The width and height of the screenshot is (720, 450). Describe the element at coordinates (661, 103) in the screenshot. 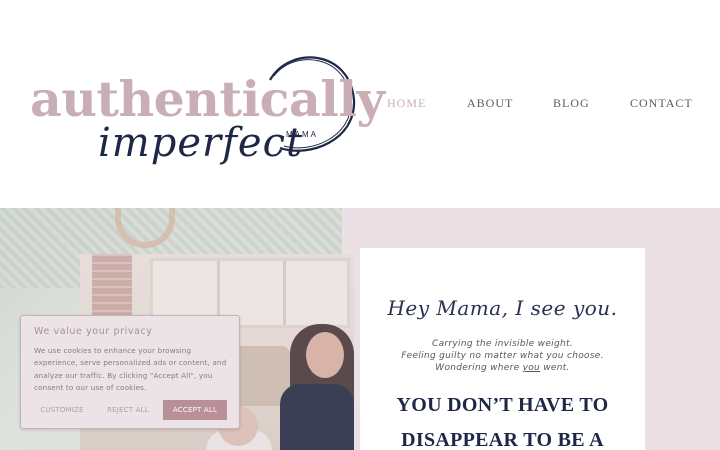

I see `nav-contact: CONTACT` at that location.